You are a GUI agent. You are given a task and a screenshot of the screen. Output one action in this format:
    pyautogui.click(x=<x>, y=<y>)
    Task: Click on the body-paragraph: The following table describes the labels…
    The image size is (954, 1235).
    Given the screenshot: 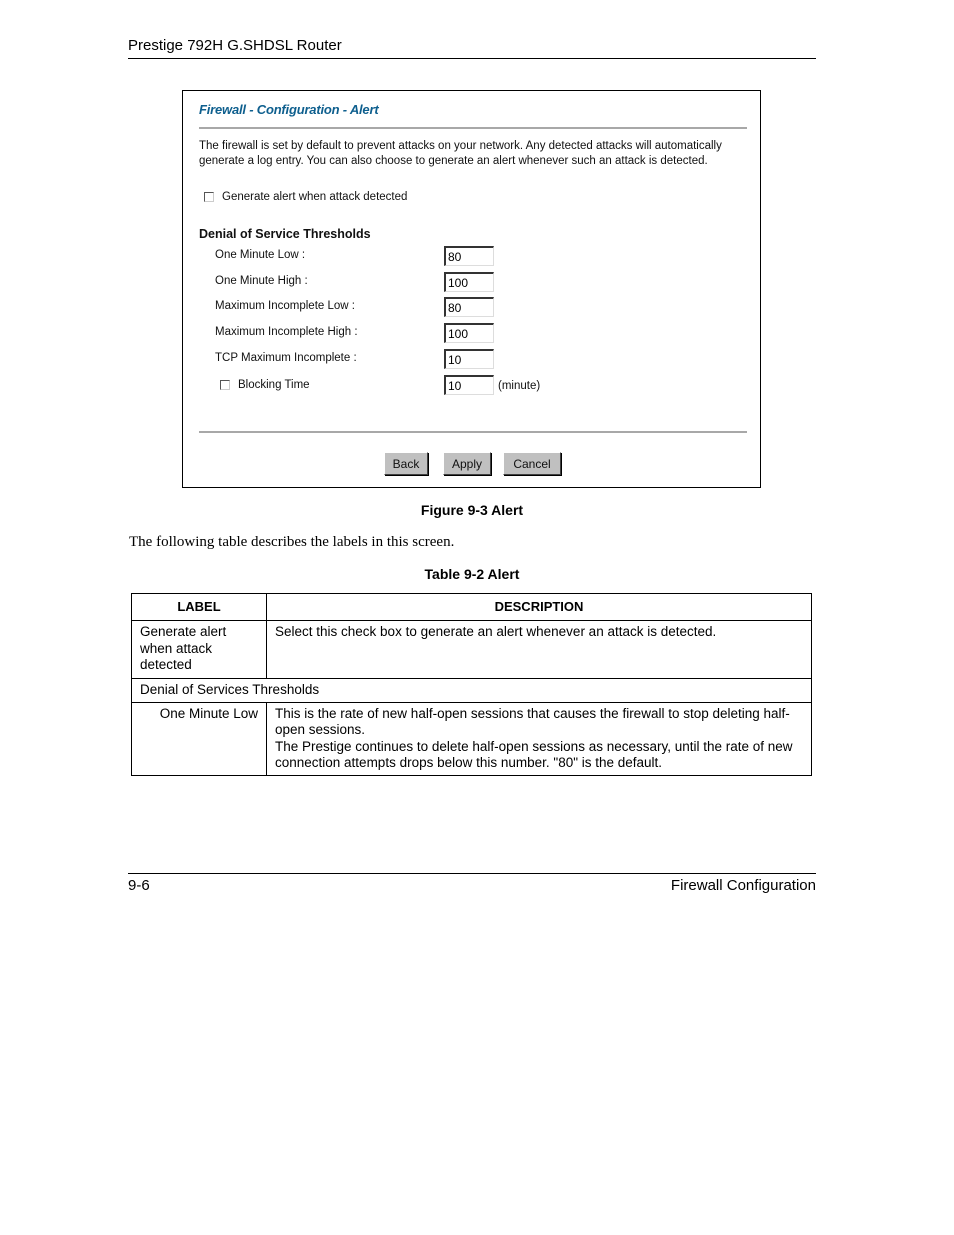 What is the action you would take?
    pyautogui.click(x=292, y=542)
    